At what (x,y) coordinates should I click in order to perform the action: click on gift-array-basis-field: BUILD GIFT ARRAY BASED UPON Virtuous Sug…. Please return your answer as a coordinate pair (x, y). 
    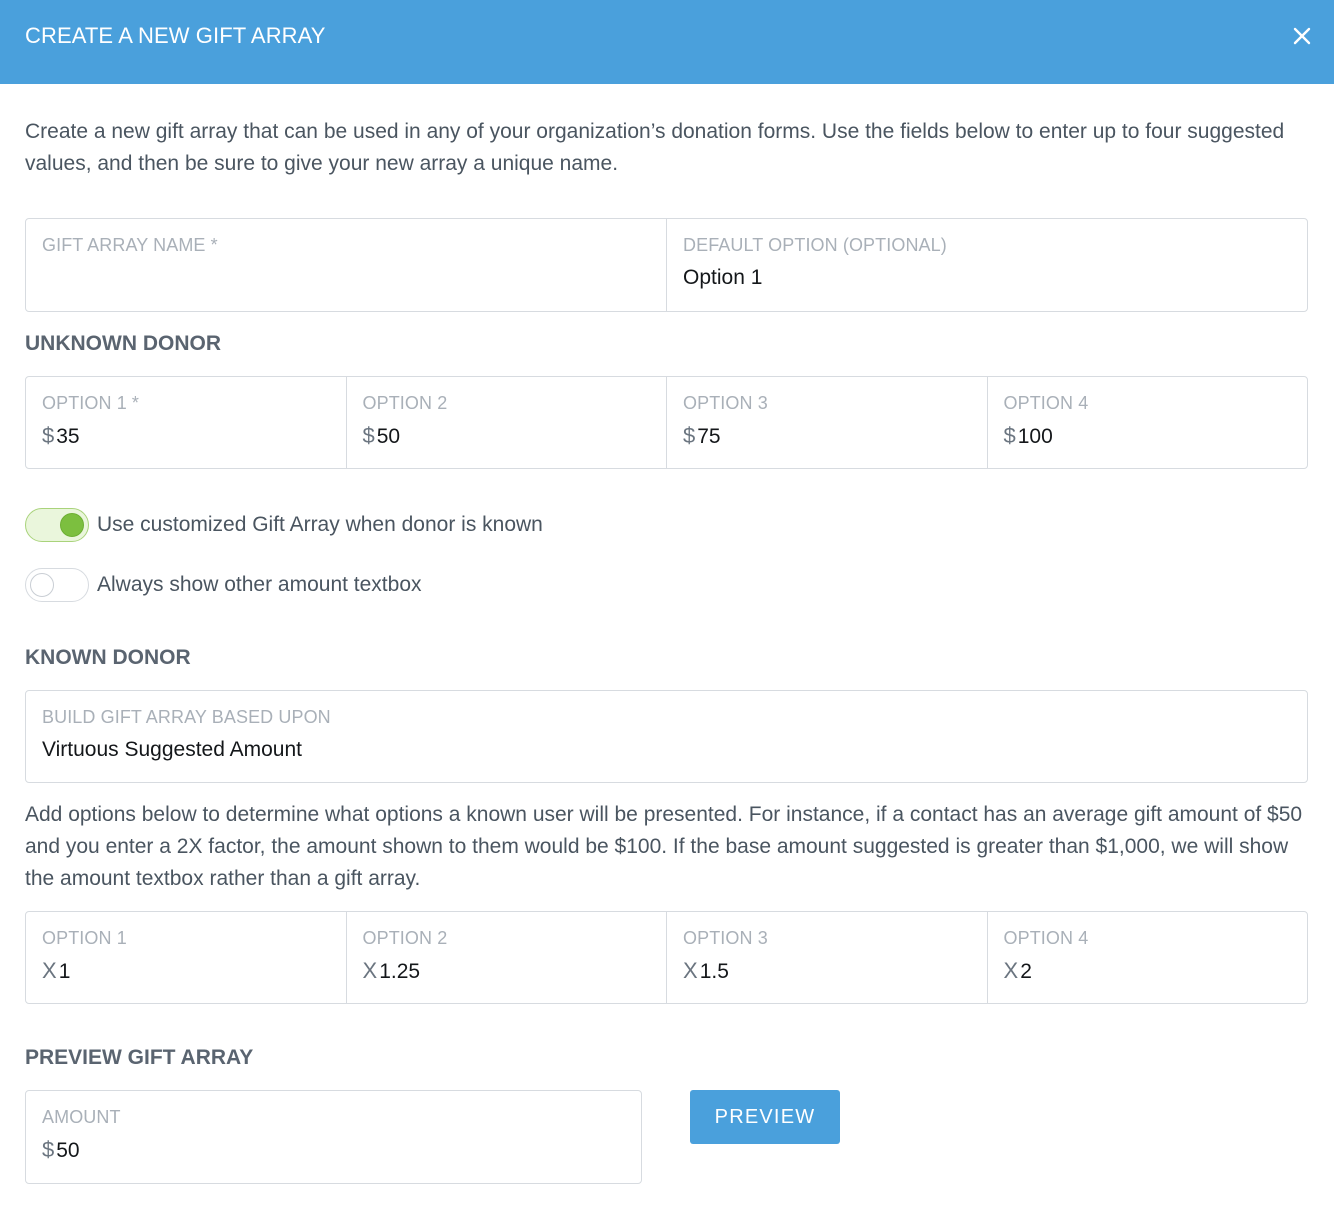
    Looking at the image, I should click on (666, 736).